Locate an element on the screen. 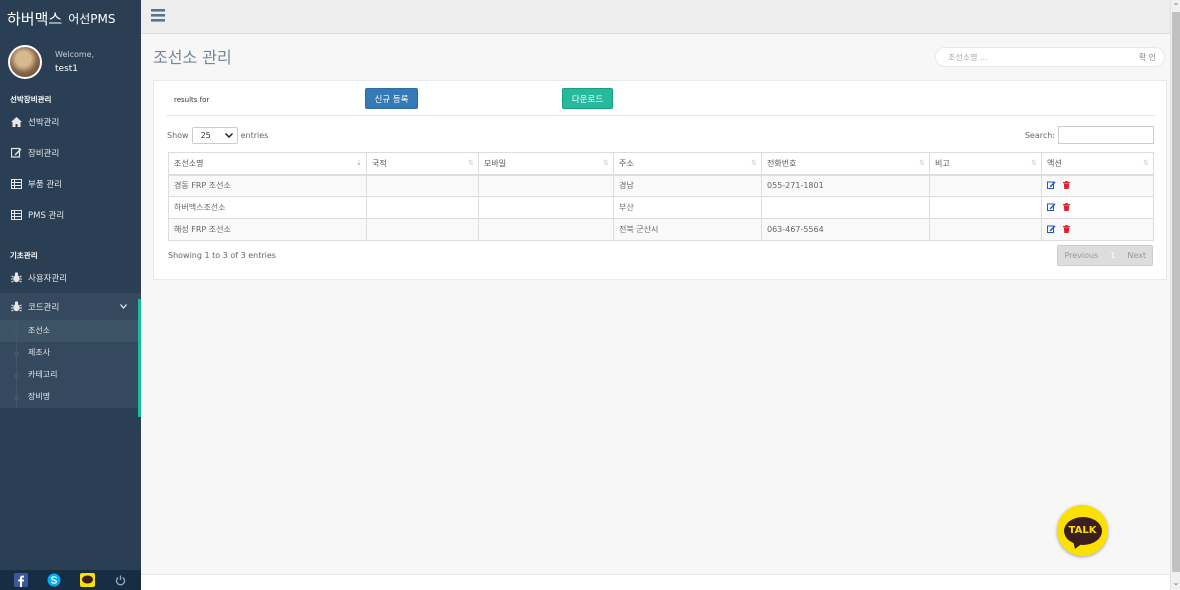  brand: 하버맥스 어선PMS is located at coordinates (70, 18).